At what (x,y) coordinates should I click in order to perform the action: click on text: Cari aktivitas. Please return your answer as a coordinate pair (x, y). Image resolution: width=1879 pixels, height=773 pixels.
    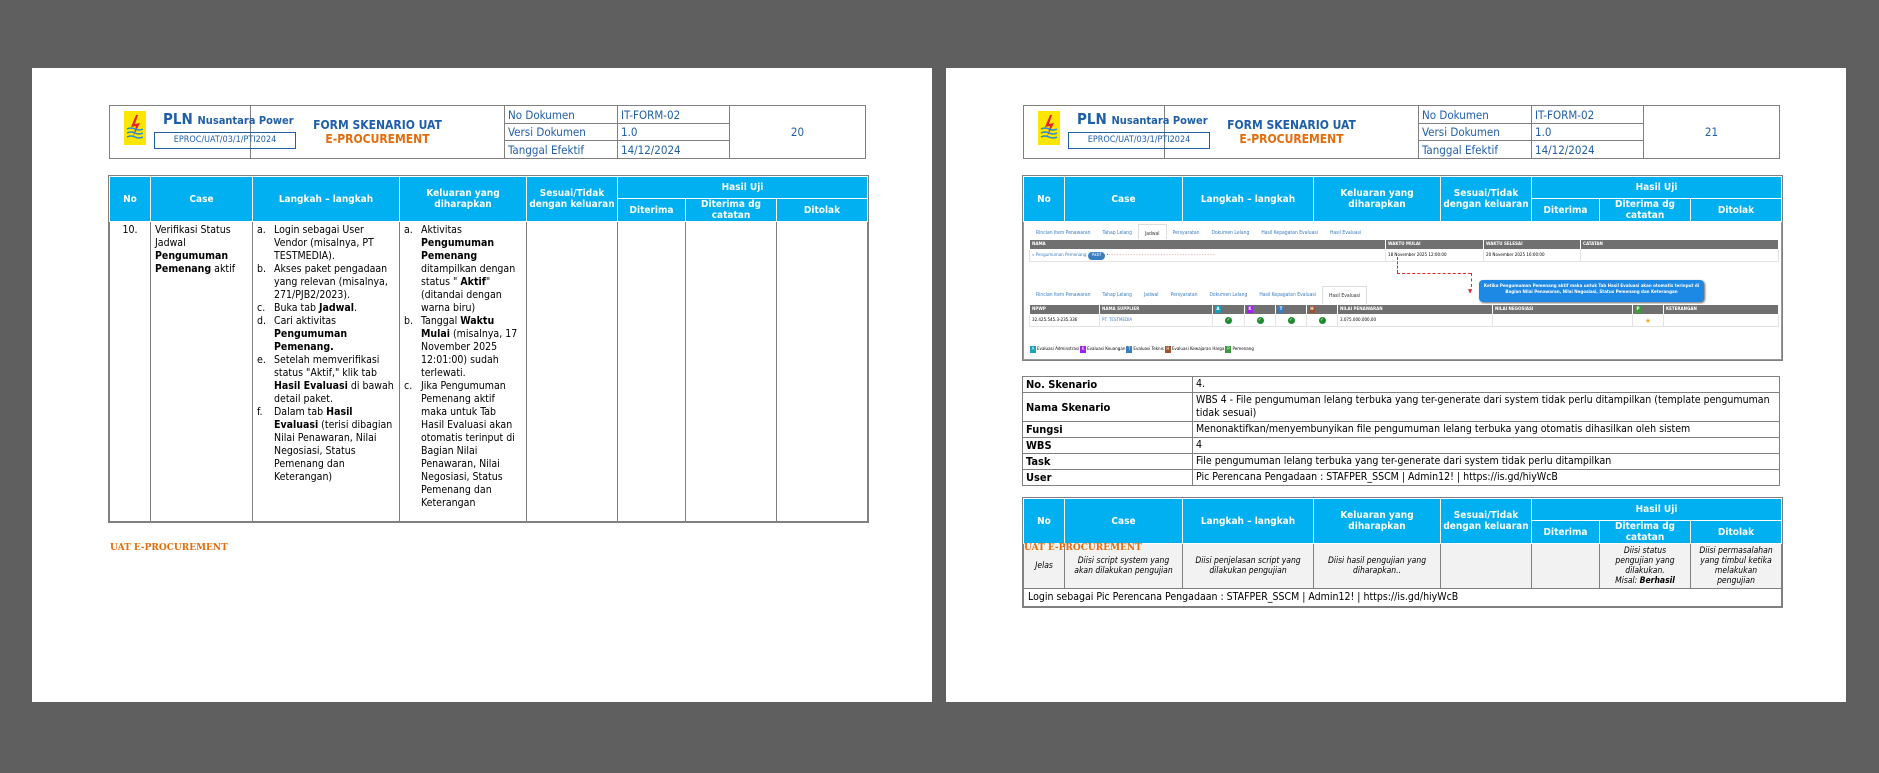
    Looking at the image, I should click on (305, 321).